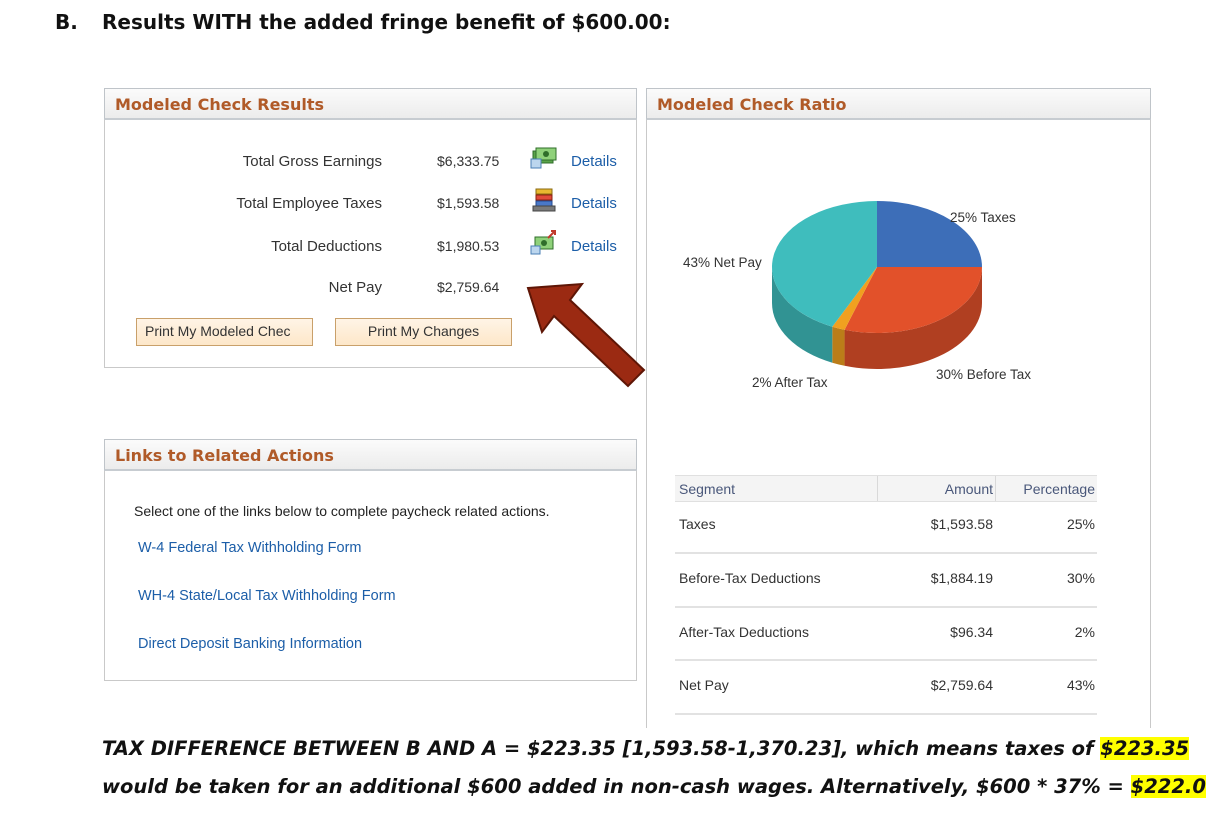  Describe the element at coordinates (544, 243) in the screenshot. I see `deductions-icon` at that location.